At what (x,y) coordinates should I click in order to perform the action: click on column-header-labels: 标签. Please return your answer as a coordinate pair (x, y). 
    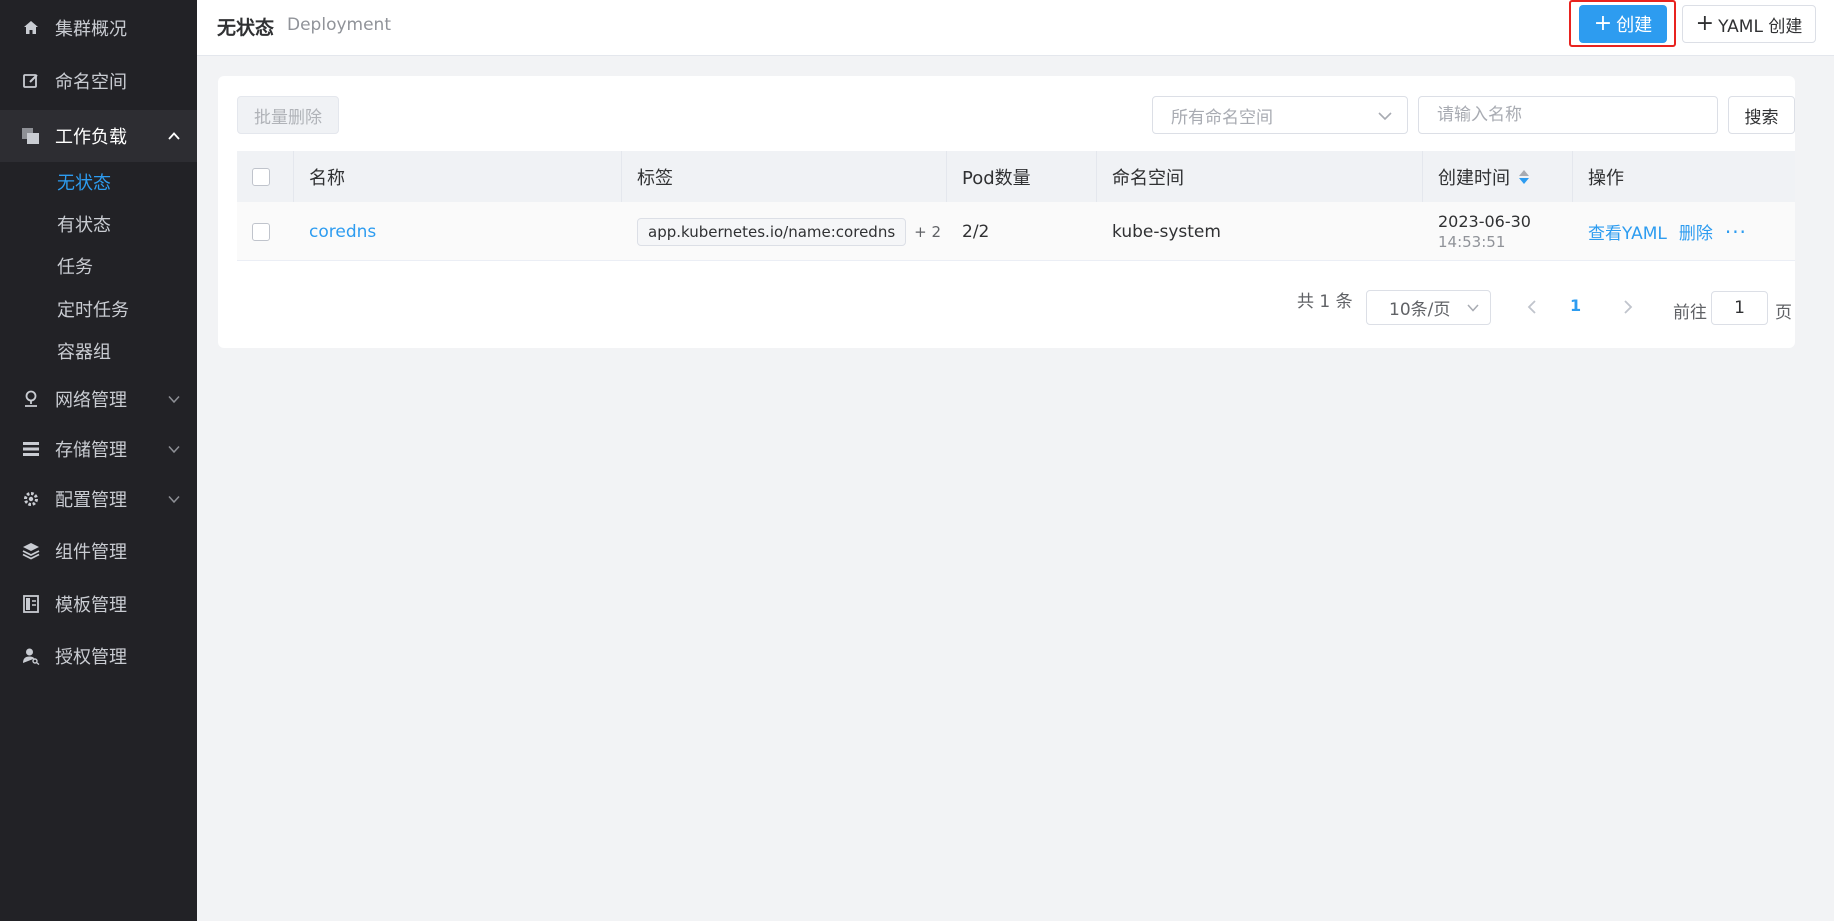
    Looking at the image, I should click on (784, 176).